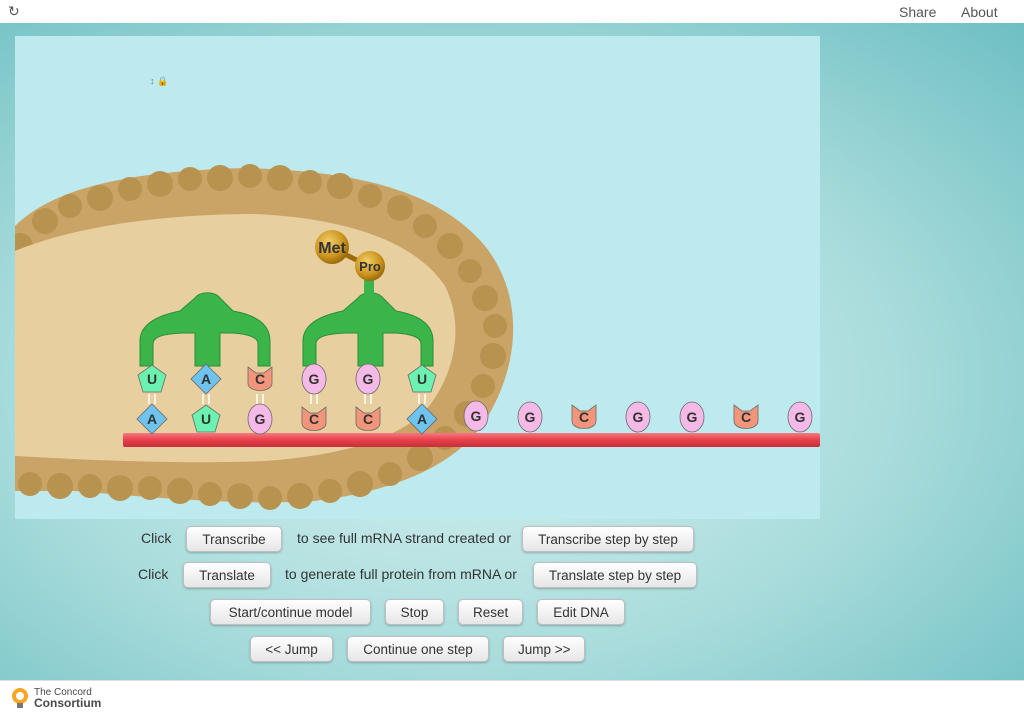 The width and height of the screenshot is (1024, 716). I want to click on anticodon-base: C, so click(260, 378).